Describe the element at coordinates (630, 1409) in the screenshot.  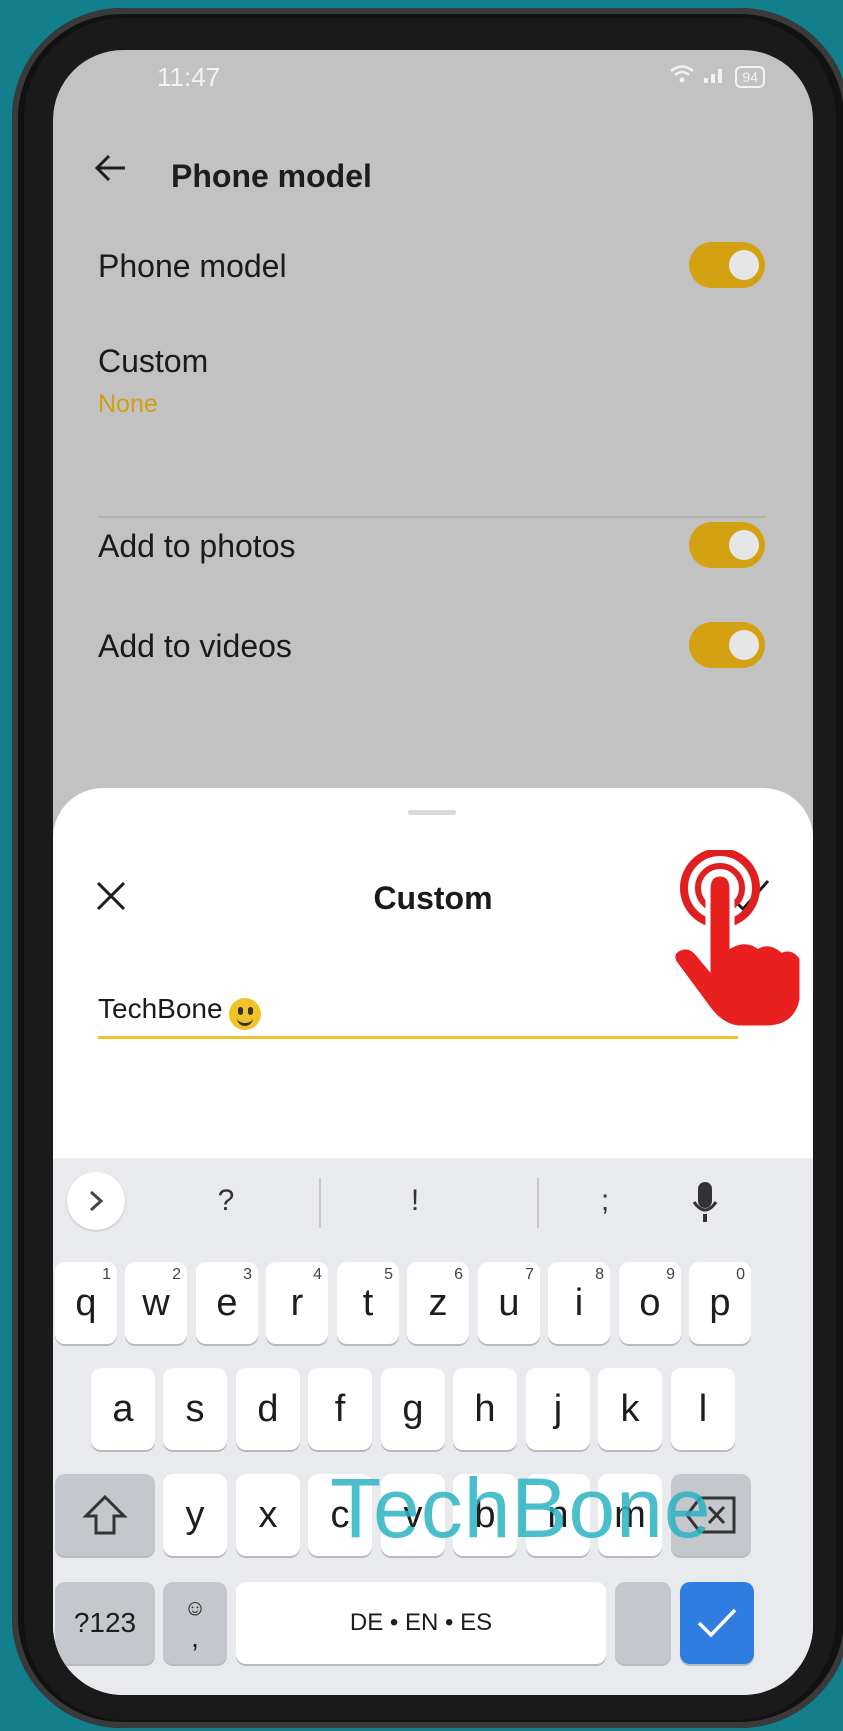
I see `key-k: k` at that location.